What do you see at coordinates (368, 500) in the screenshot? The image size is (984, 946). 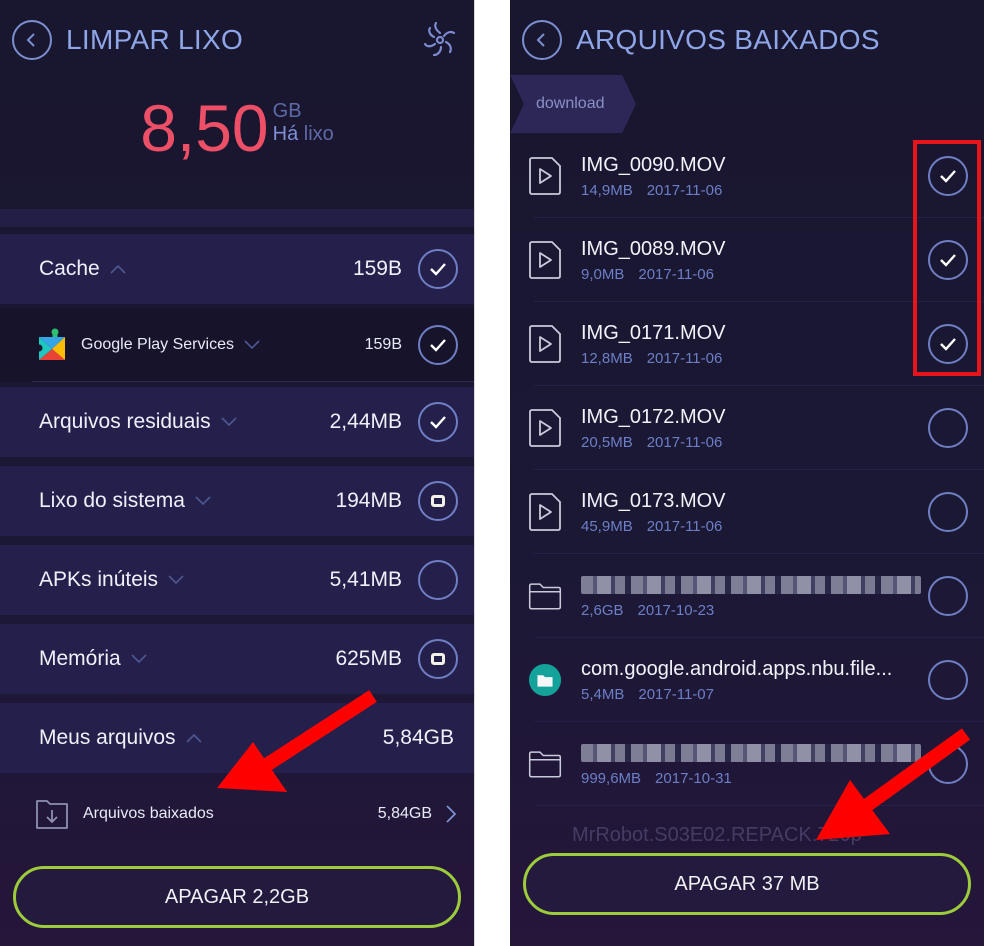 I see `category-size: 194MB` at bounding box center [368, 500].